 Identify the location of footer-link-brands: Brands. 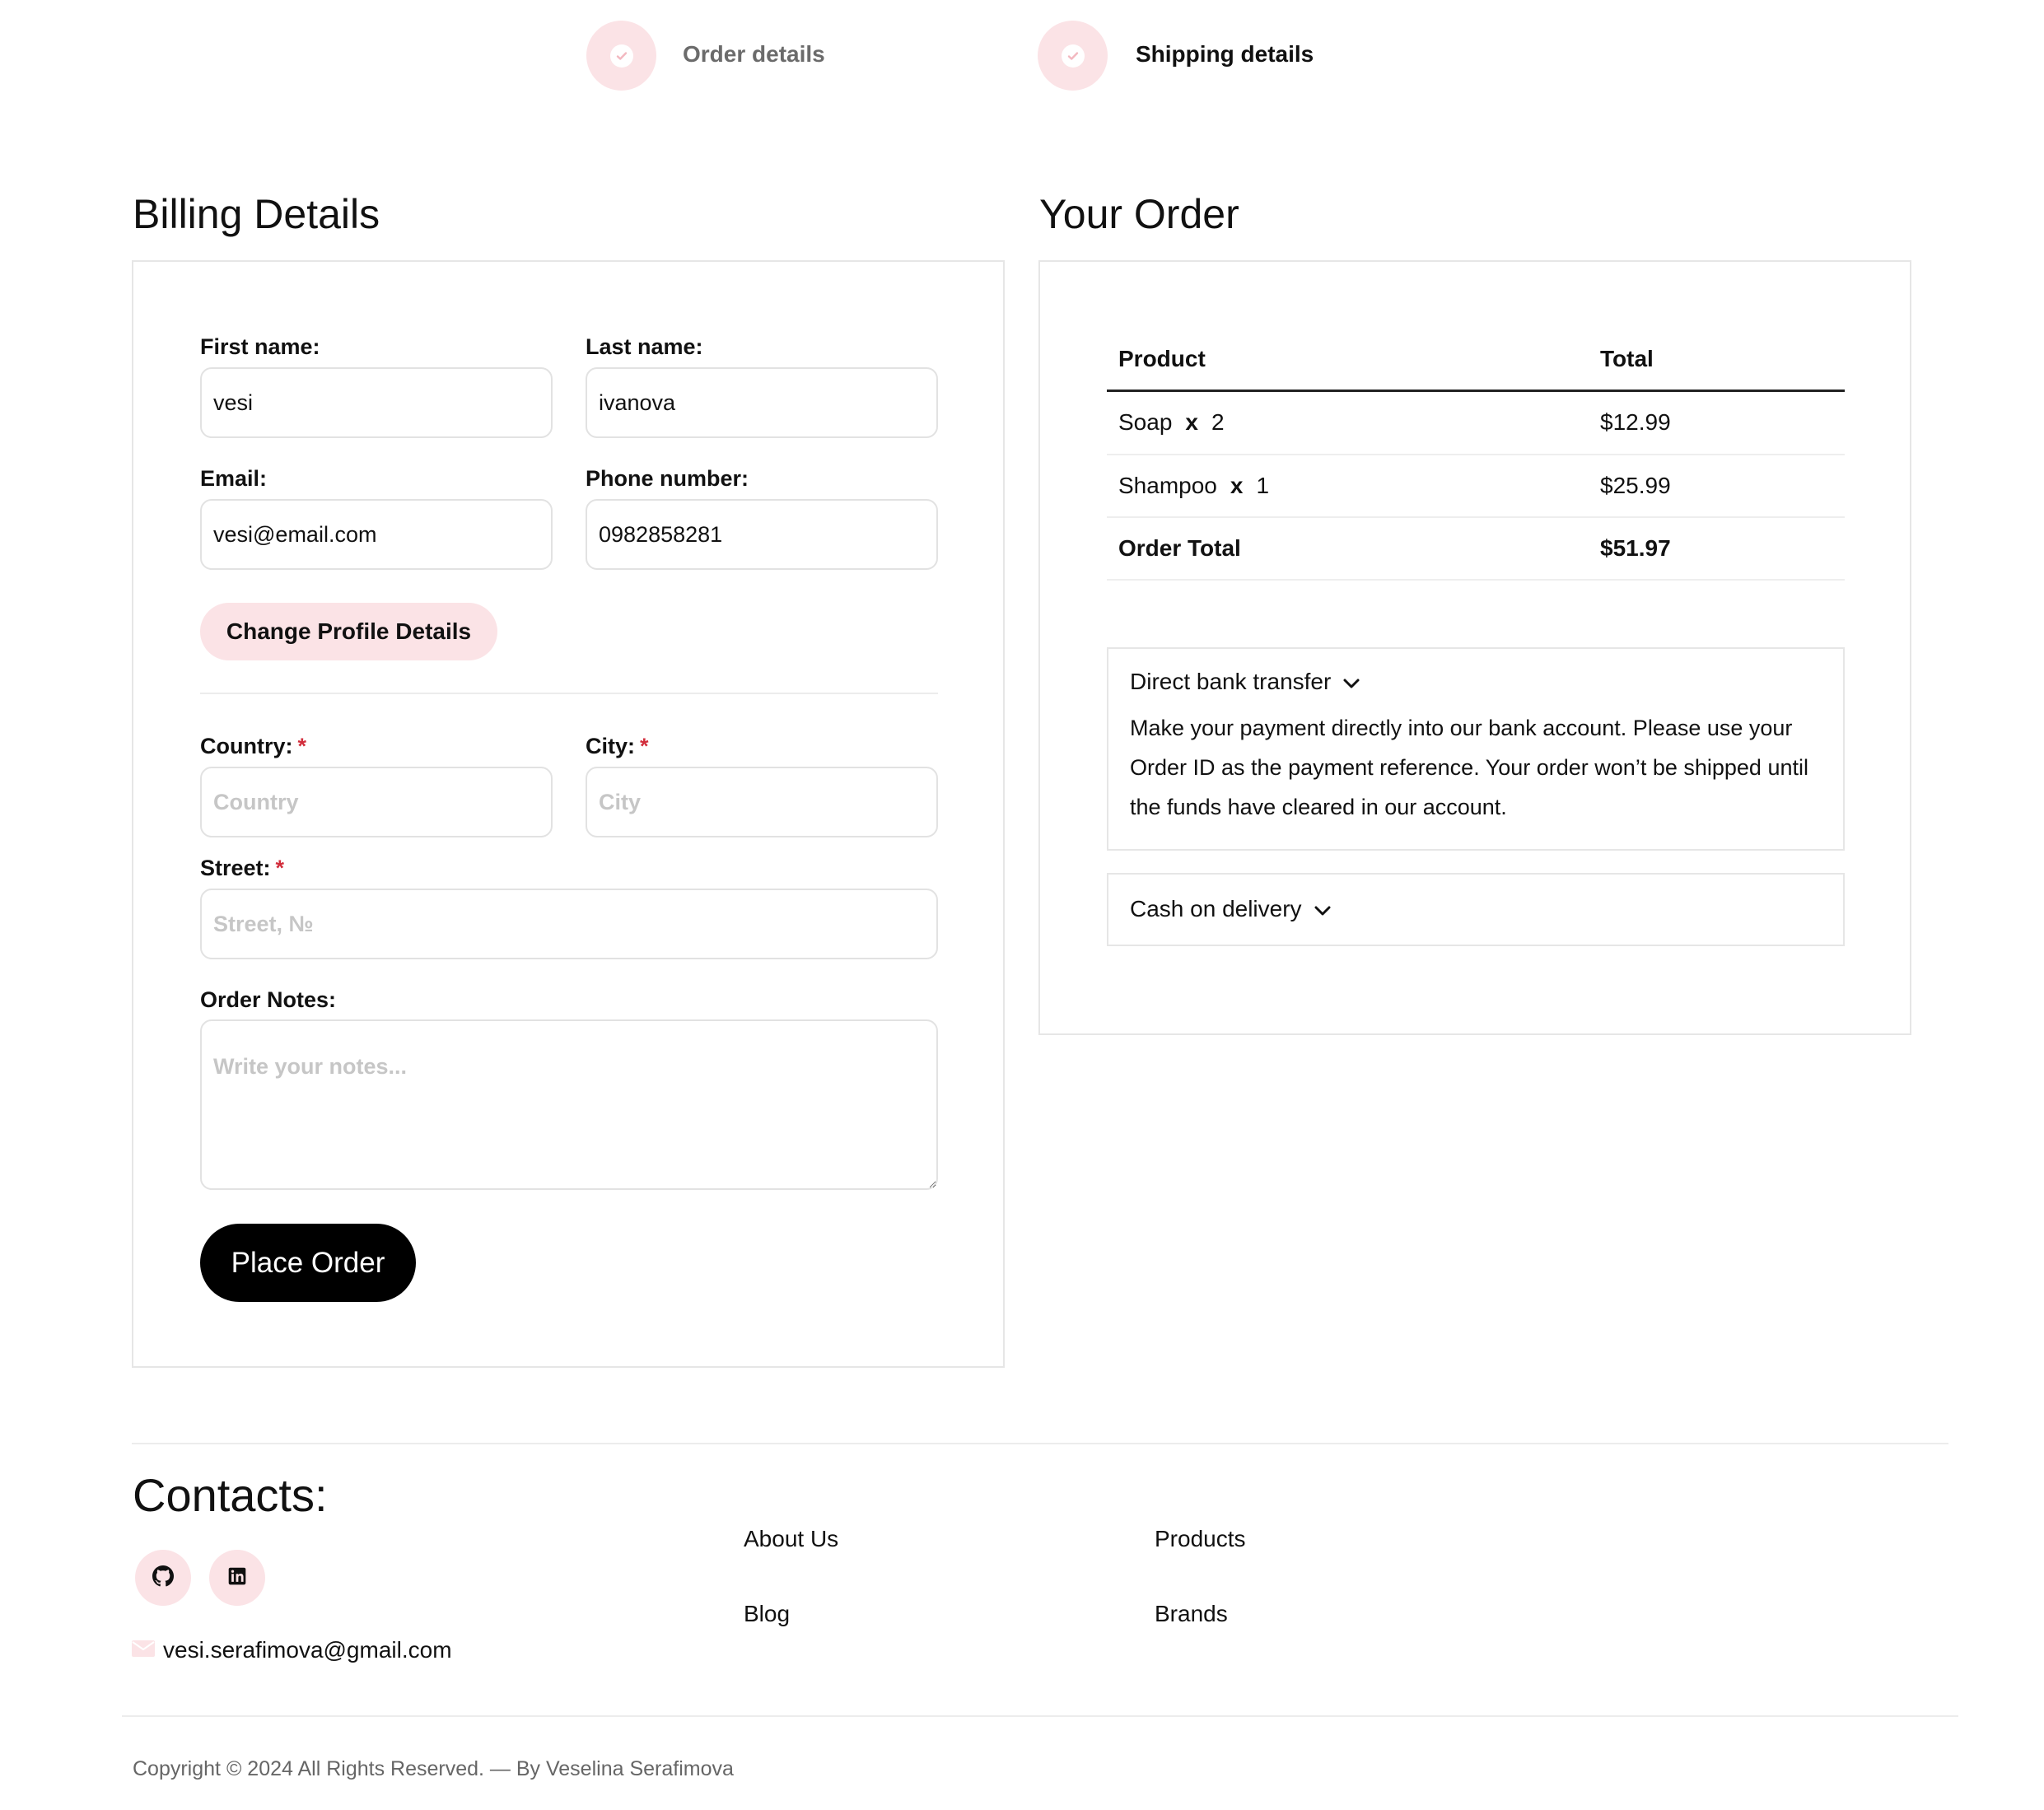
(1191, 1614).